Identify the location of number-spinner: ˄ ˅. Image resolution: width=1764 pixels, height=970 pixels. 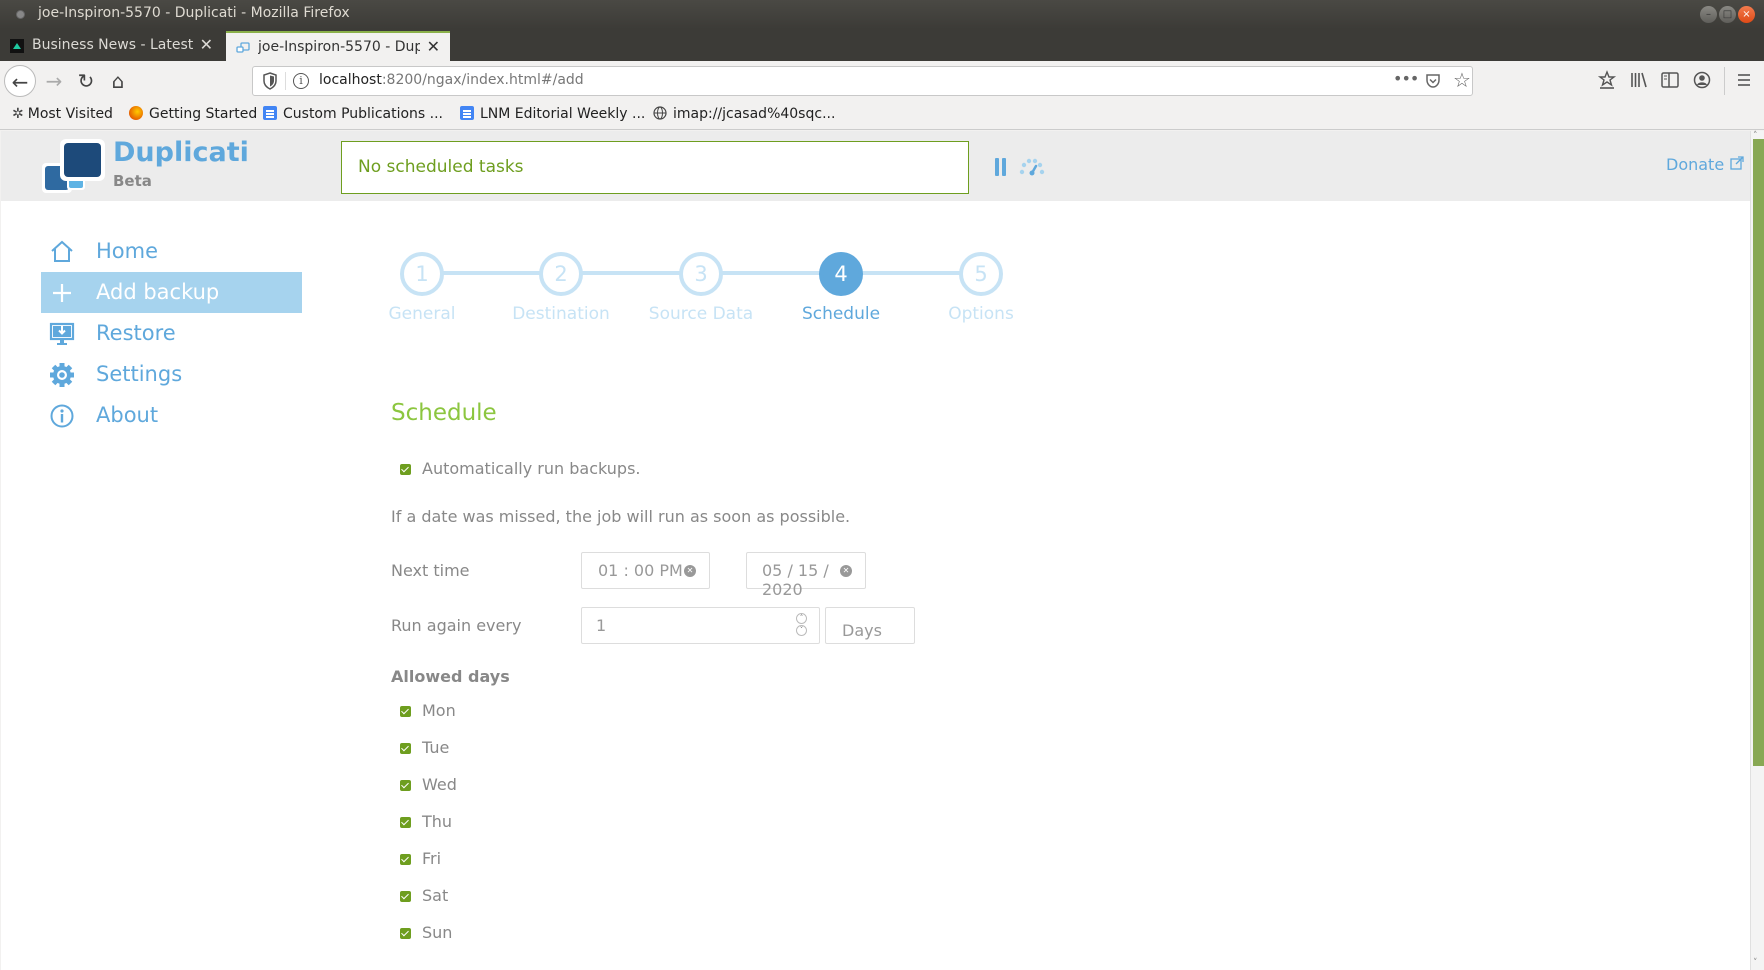
(801, 625).